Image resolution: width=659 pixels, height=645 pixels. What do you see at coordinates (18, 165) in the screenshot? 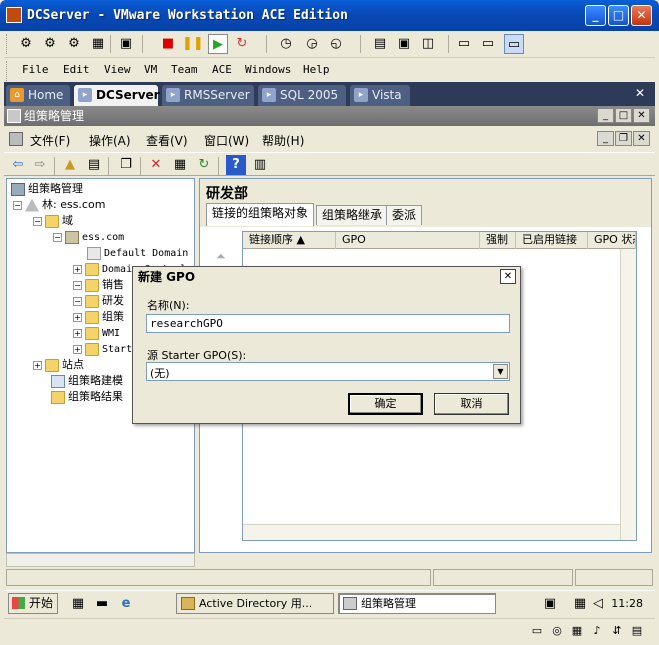
I see `back-icon: ⇦` at bounding box center [18, 165].